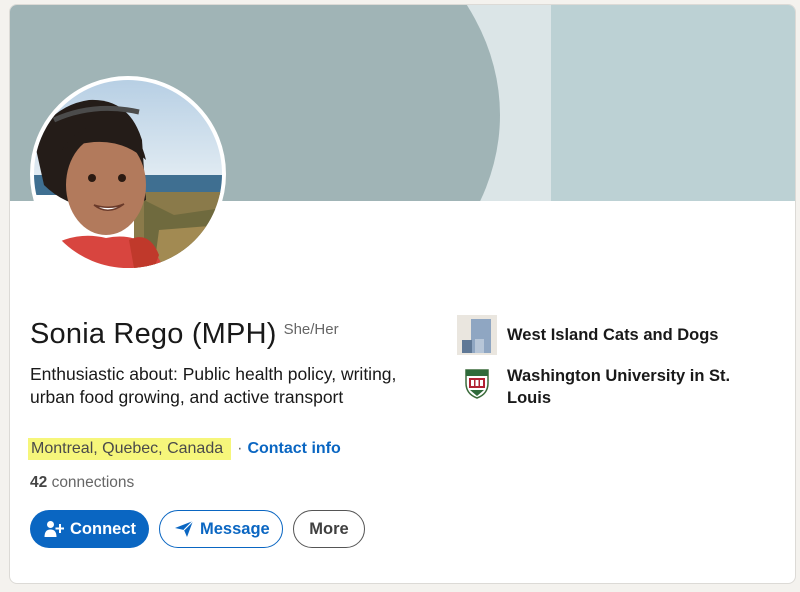 This screenshot has height=592, width=800. Describe the element at coordinates (477, 335) in the screenshot. I see `company-logo-icon` at that location.